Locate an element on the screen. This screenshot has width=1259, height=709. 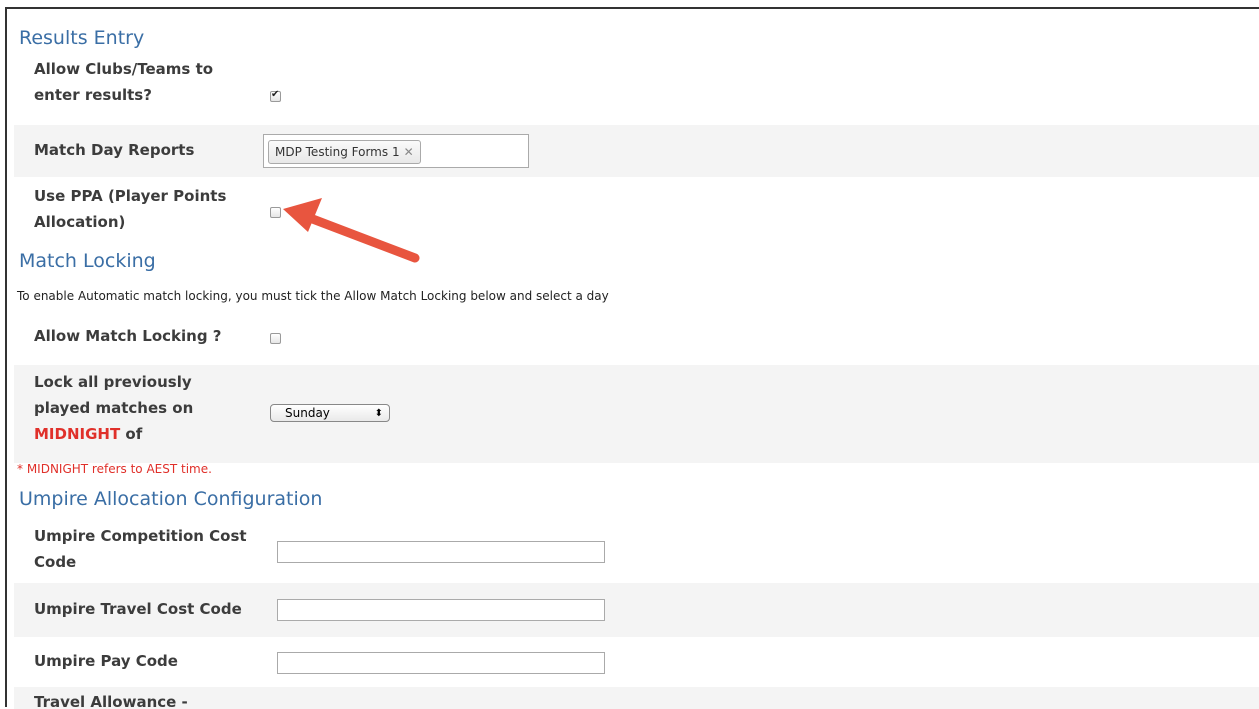
annotation-arrow-icon is located at coordinates (351, 230).